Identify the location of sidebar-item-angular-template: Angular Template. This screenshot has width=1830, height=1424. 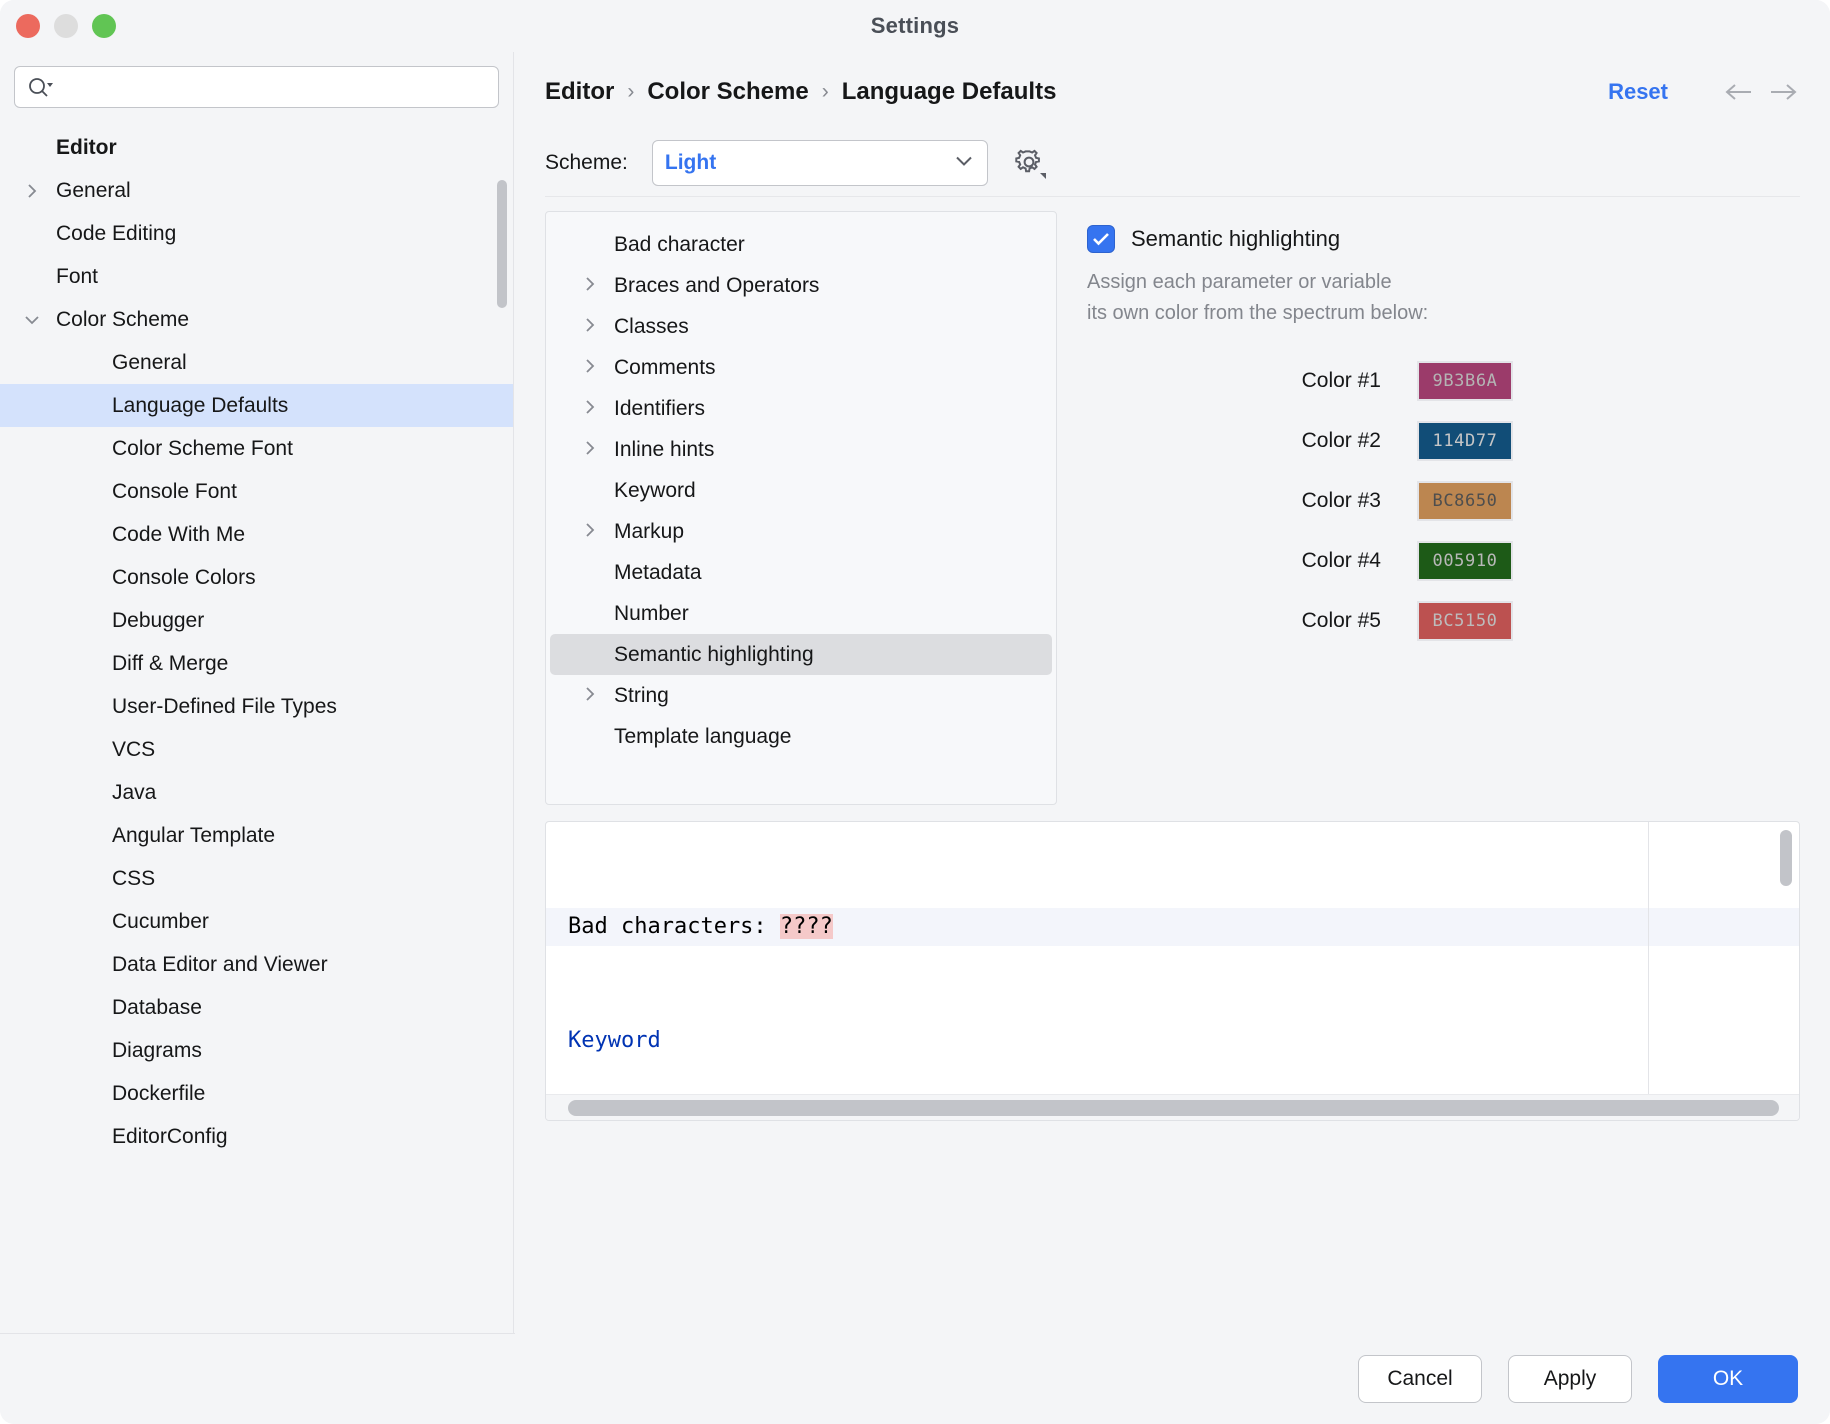
(256, 835).